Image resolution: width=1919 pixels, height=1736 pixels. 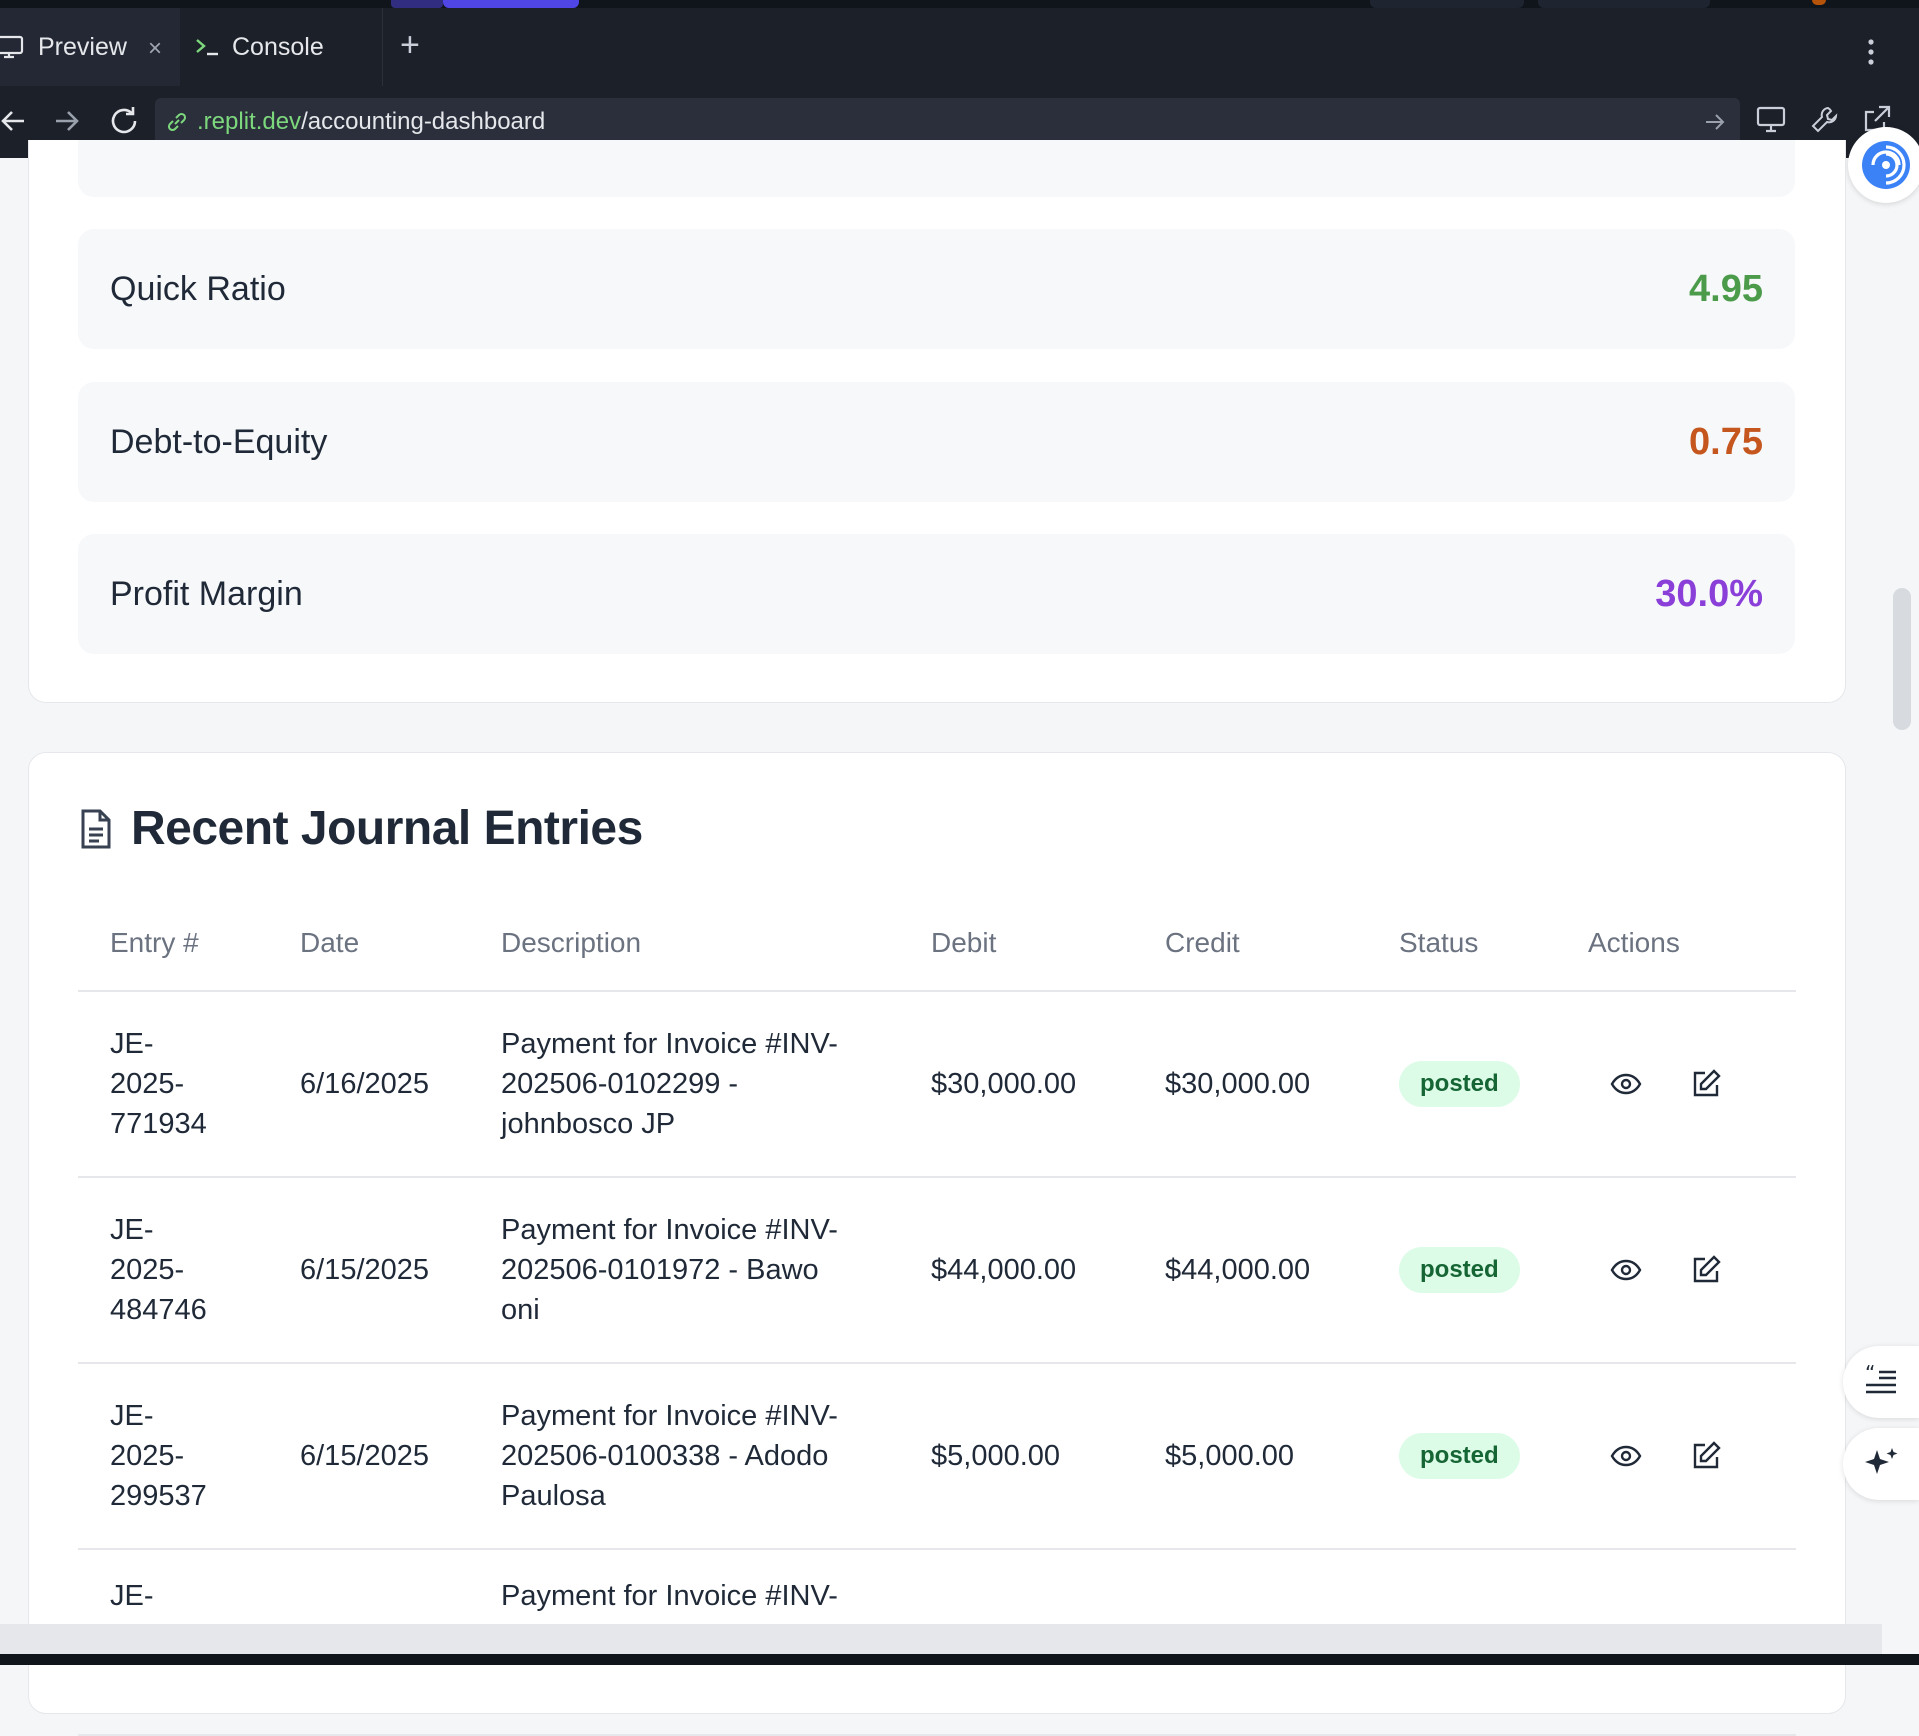 What do you see at coordinates (1726, 288) in the screenshot?
I see `ratio-value: 4.95` at bounding box center [1726, 288].